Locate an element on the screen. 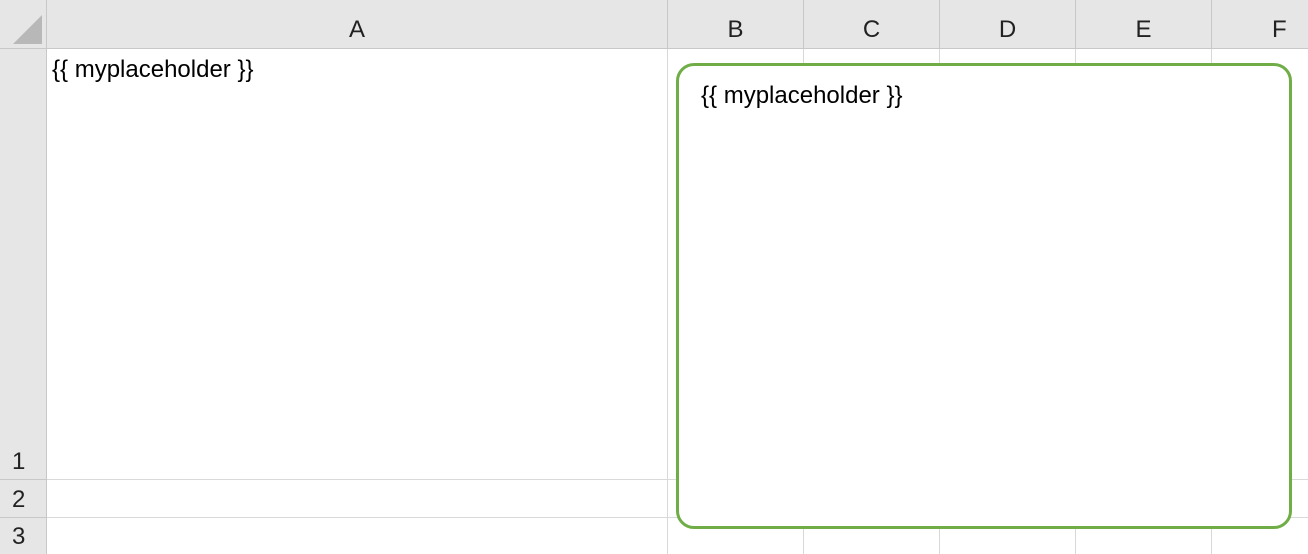 The width and height of the screenshot is (1308, 554). select-all-triangle-icon is located at coordinates (27, 29).